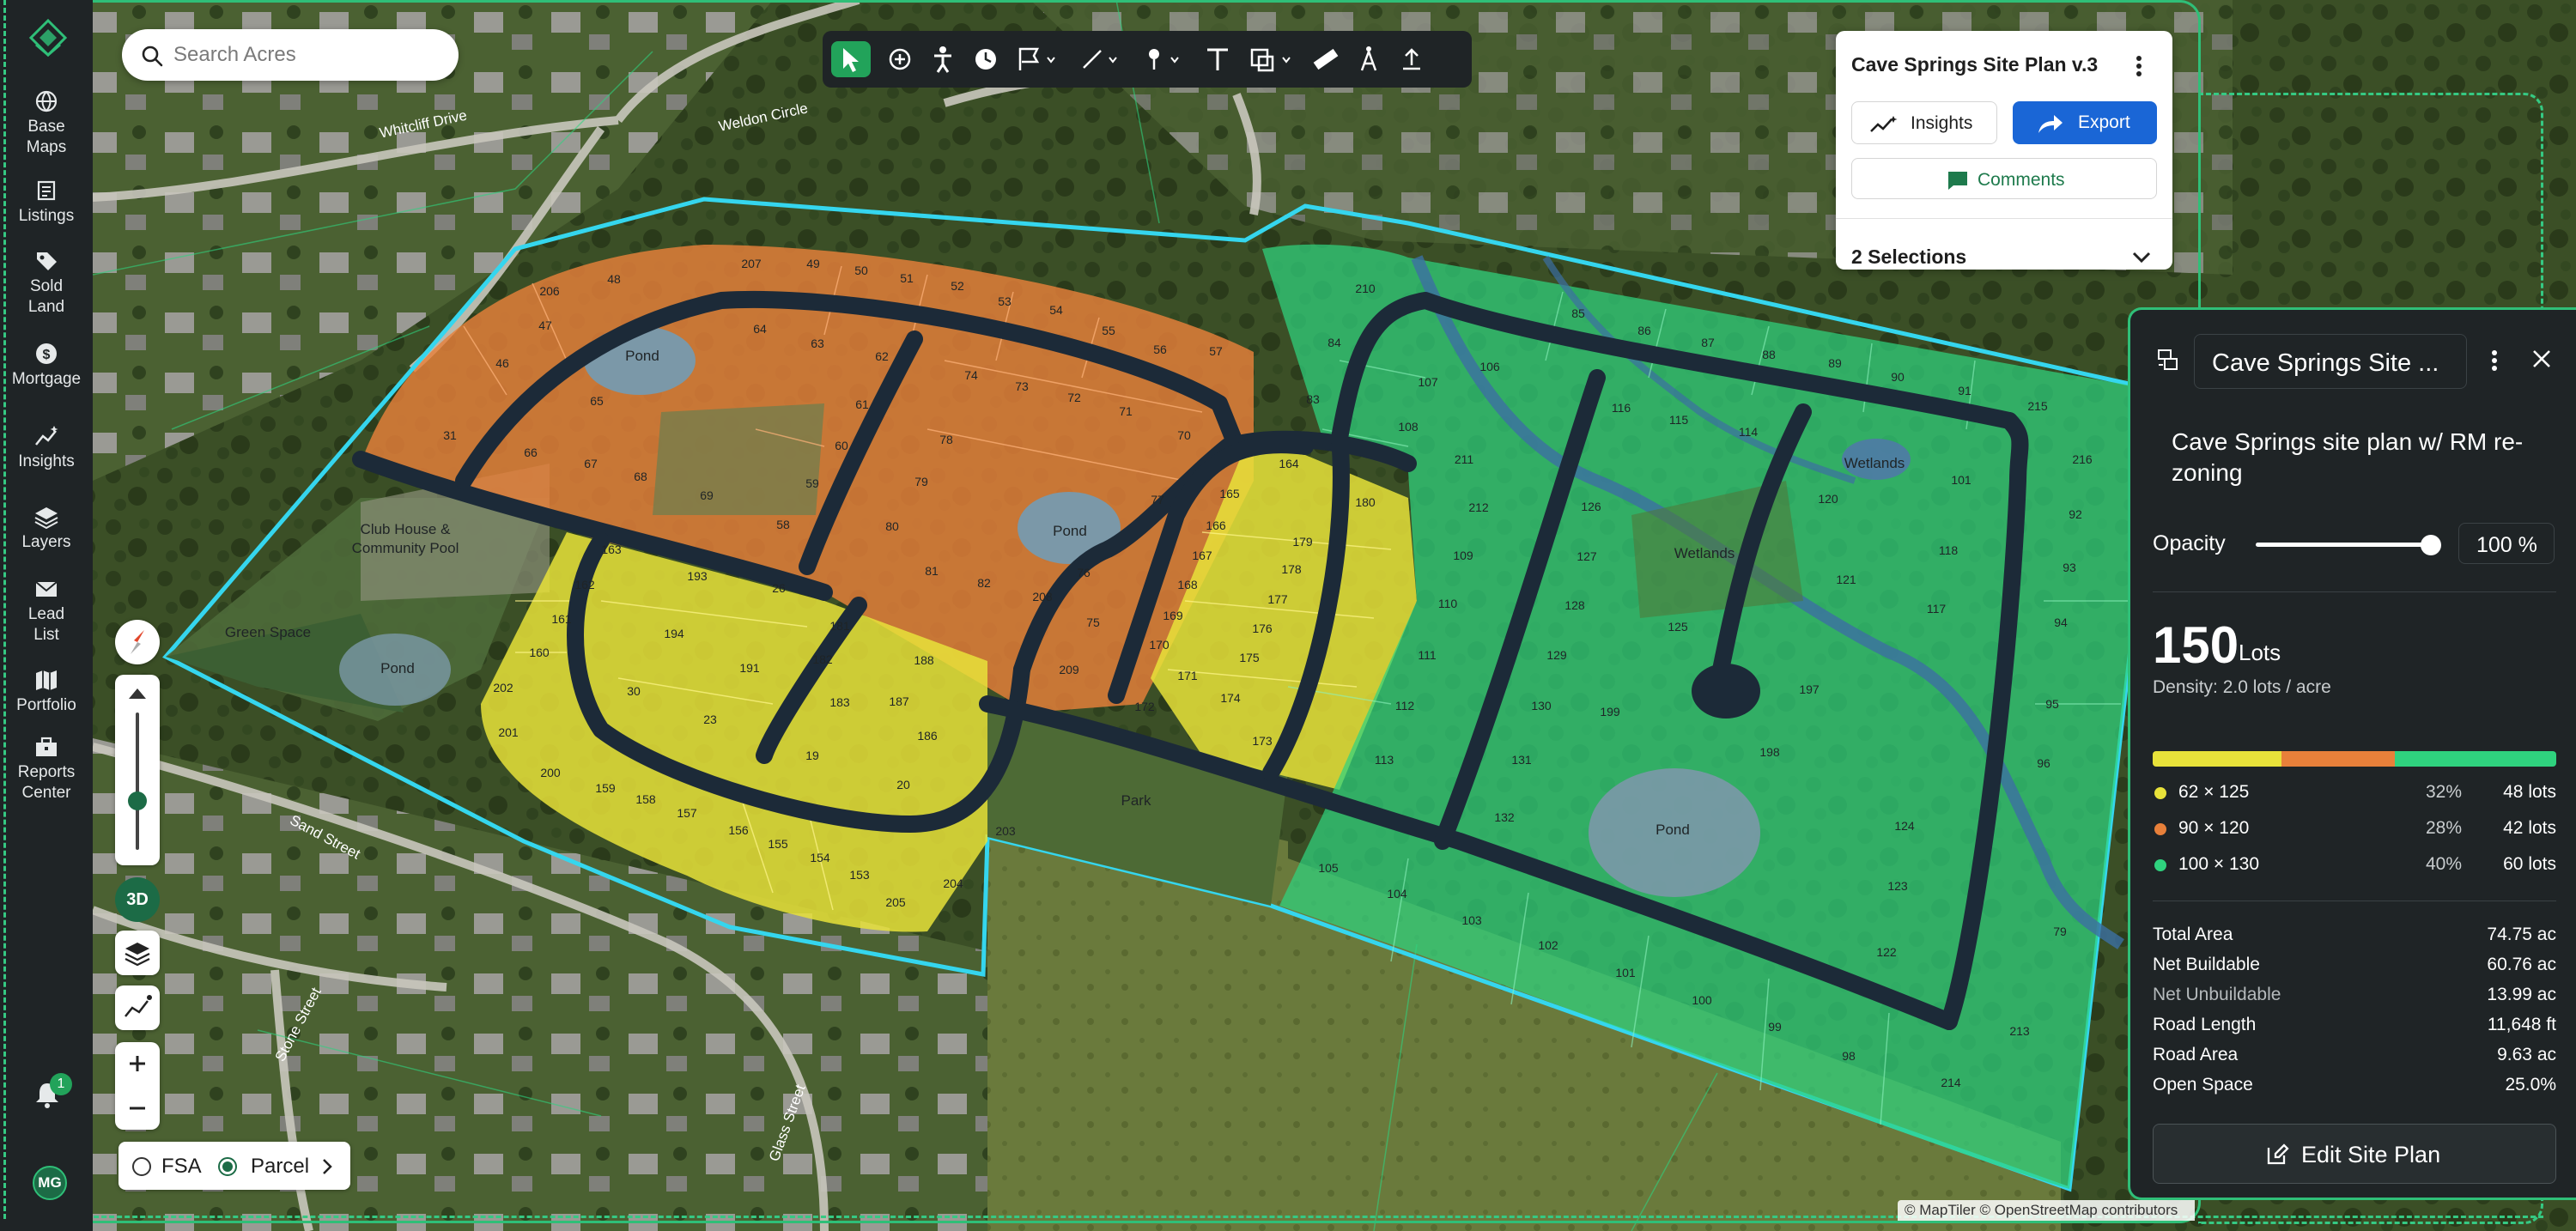 This screenshot has width=2576, height=1231. What do you see at coordinates (585, 584) in the screenshot?
I see `lot-number-yellow: 162` at bounding box center [585, 584].